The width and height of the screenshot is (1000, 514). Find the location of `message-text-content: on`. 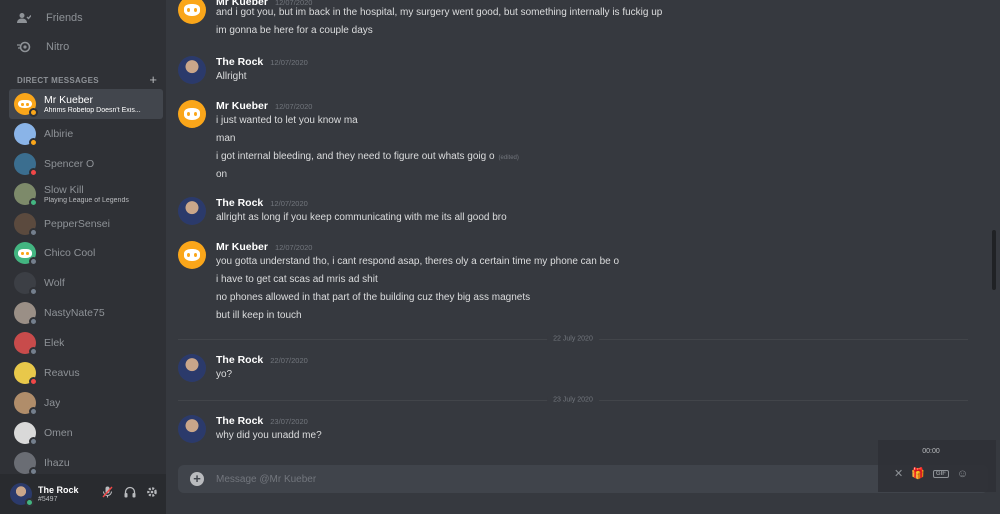

message-text-content: on is located at coordinates (222, 174).